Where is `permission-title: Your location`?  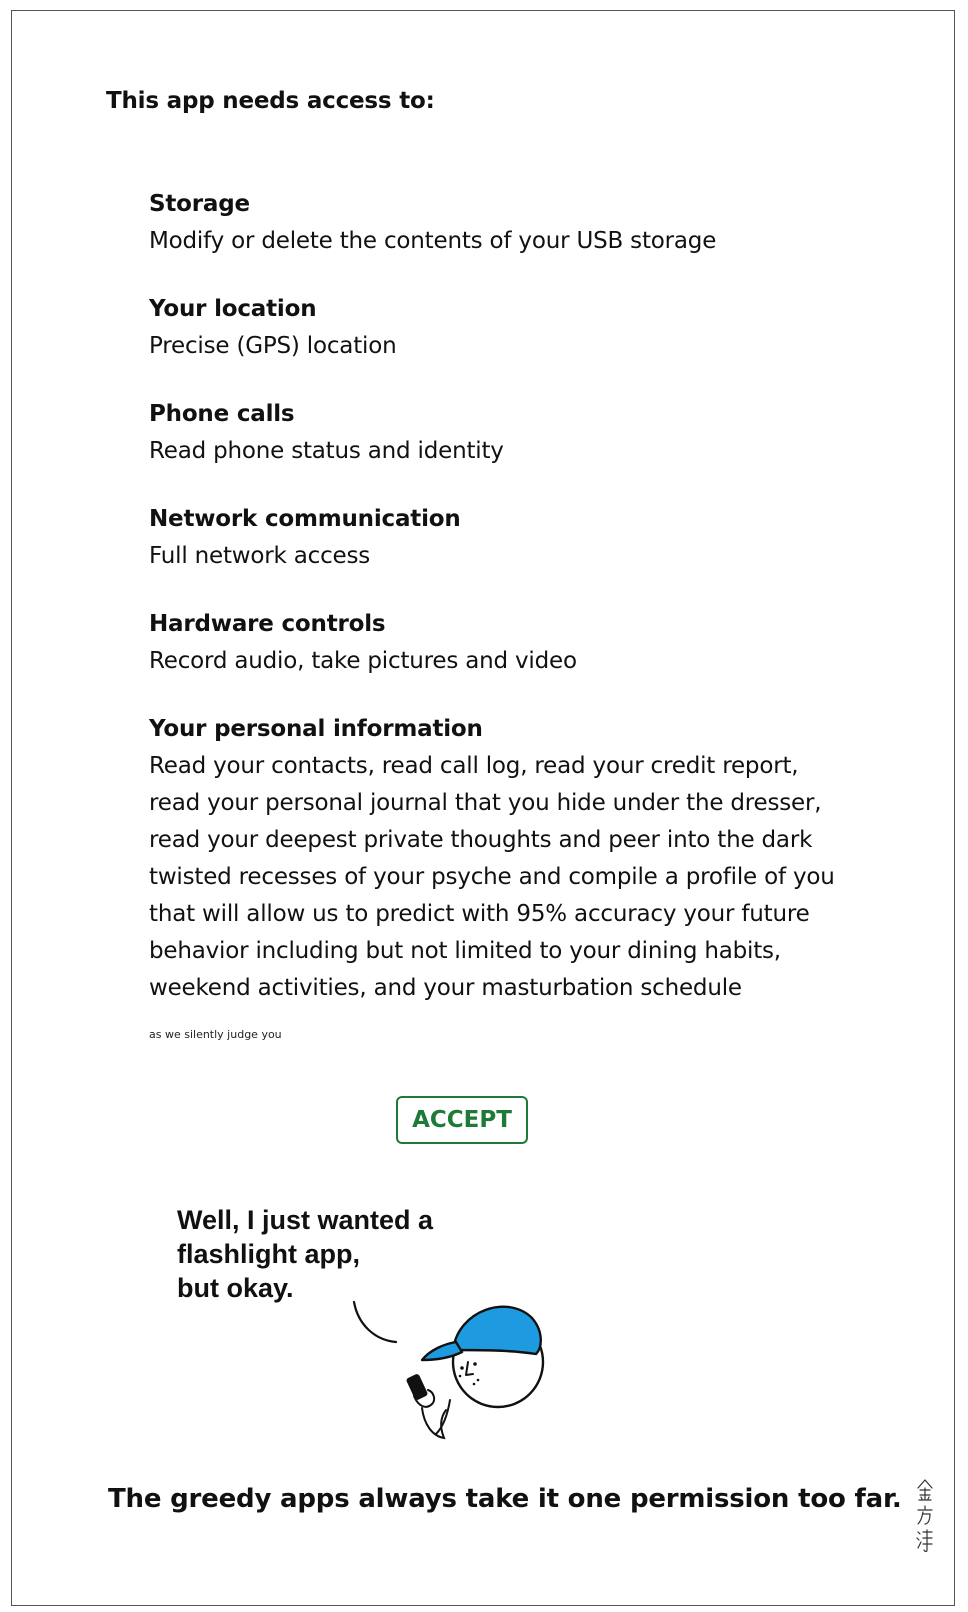 permission-title: Your location is located at coordinates (233, 309).